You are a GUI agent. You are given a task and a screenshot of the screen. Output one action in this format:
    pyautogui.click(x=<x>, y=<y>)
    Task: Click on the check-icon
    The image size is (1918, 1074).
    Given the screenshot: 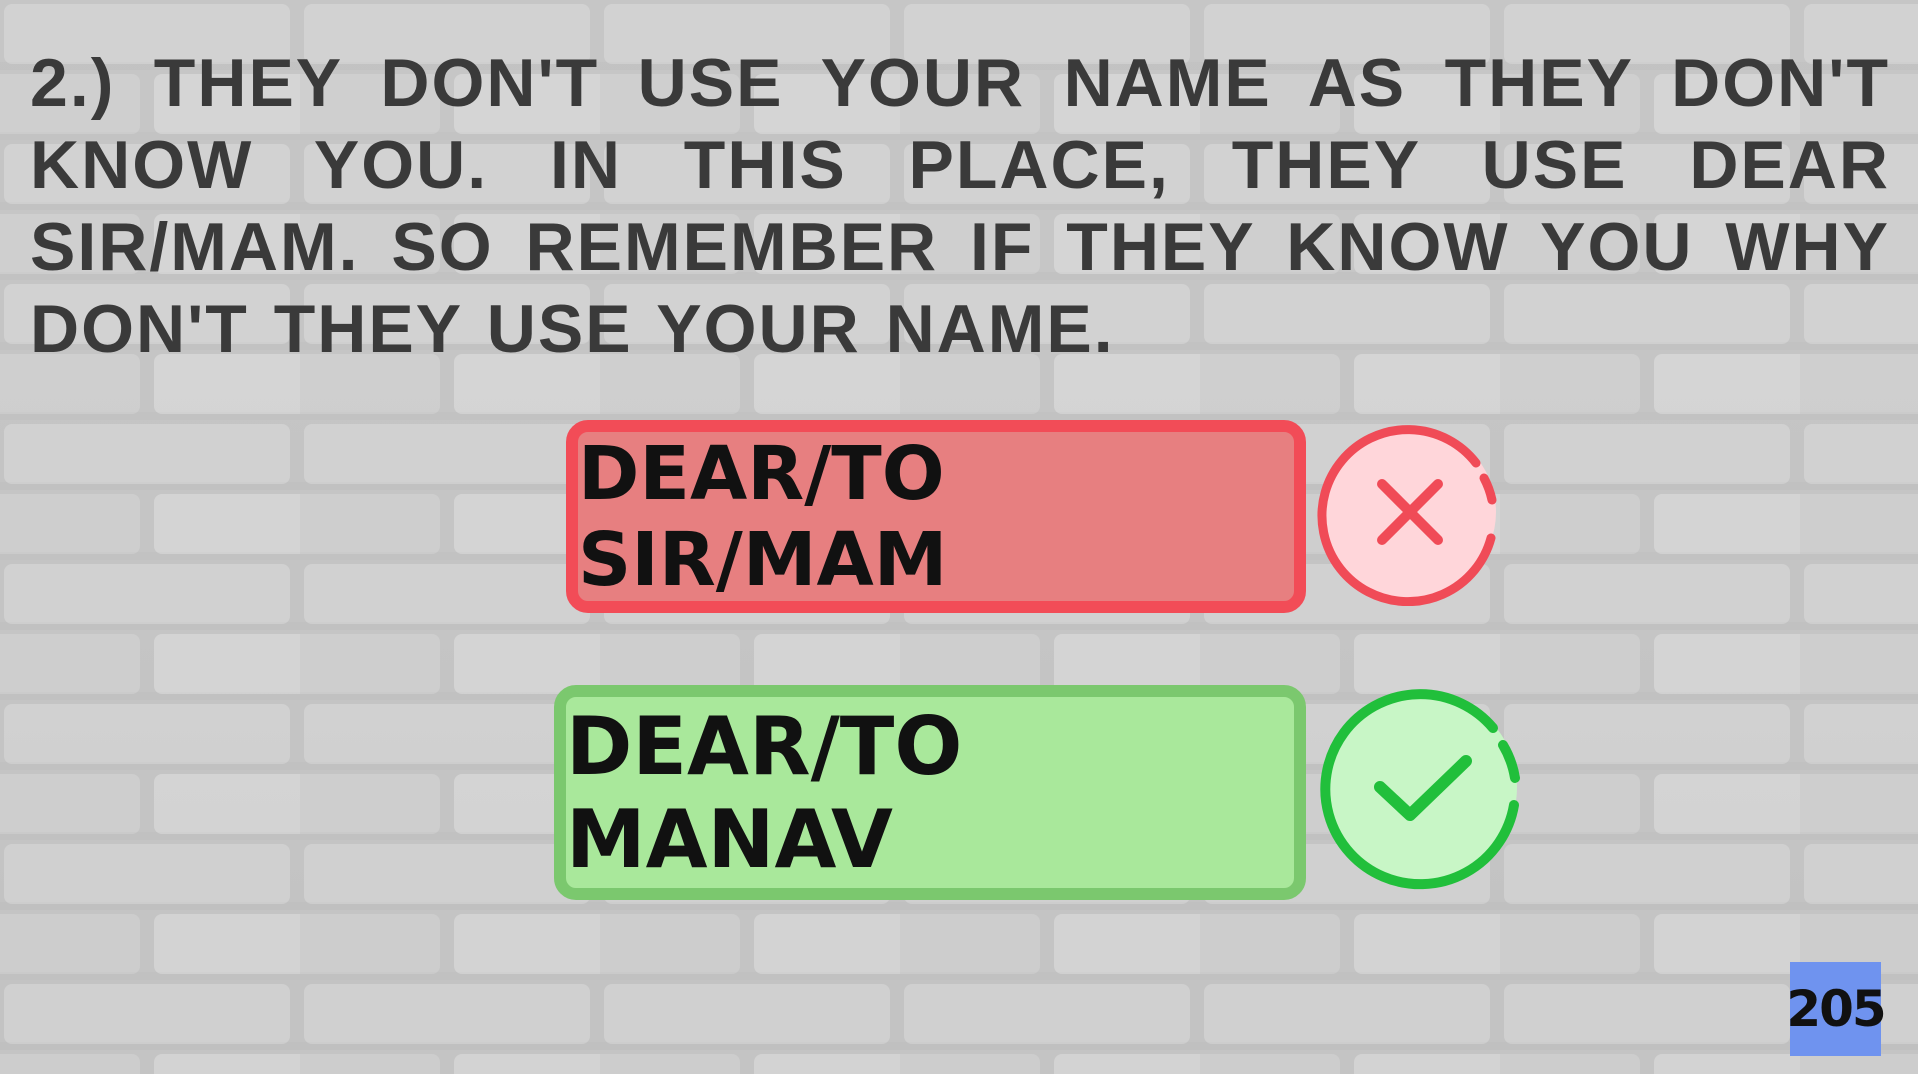 What is the action you would take?
    pyautogui.click(x=1420, y=789)
    